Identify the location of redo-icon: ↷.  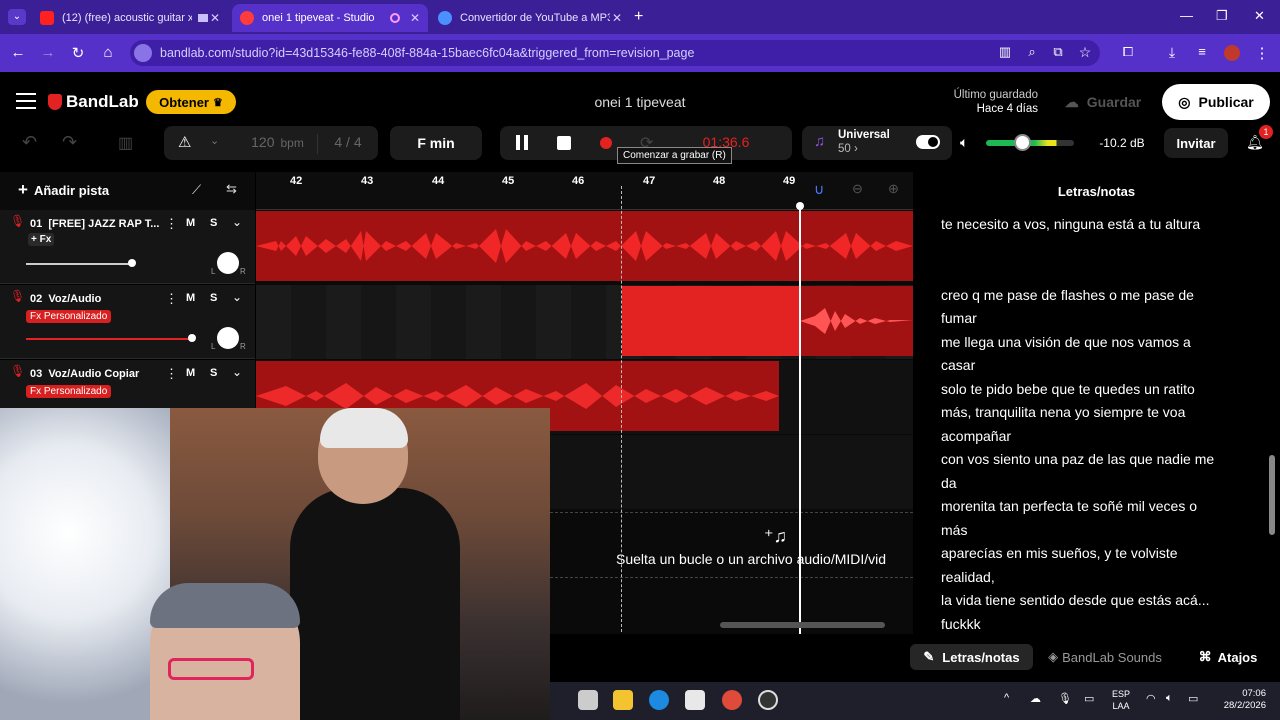
(69, 142).